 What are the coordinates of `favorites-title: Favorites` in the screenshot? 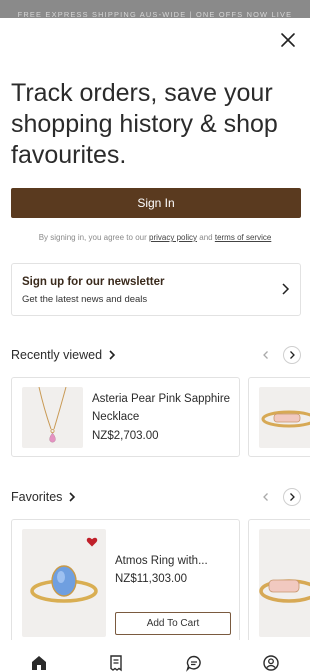 It's located at (37, 497).